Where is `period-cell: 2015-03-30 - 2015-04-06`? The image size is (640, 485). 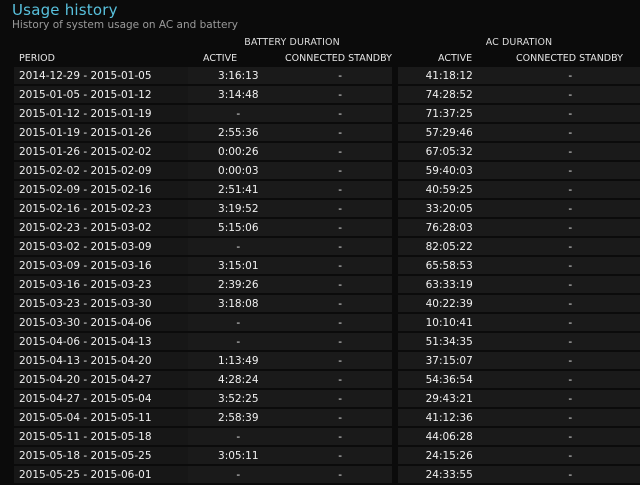 period-cell: 2015-03-30 - 2015-04-06 is located at coordinates (101, 322).